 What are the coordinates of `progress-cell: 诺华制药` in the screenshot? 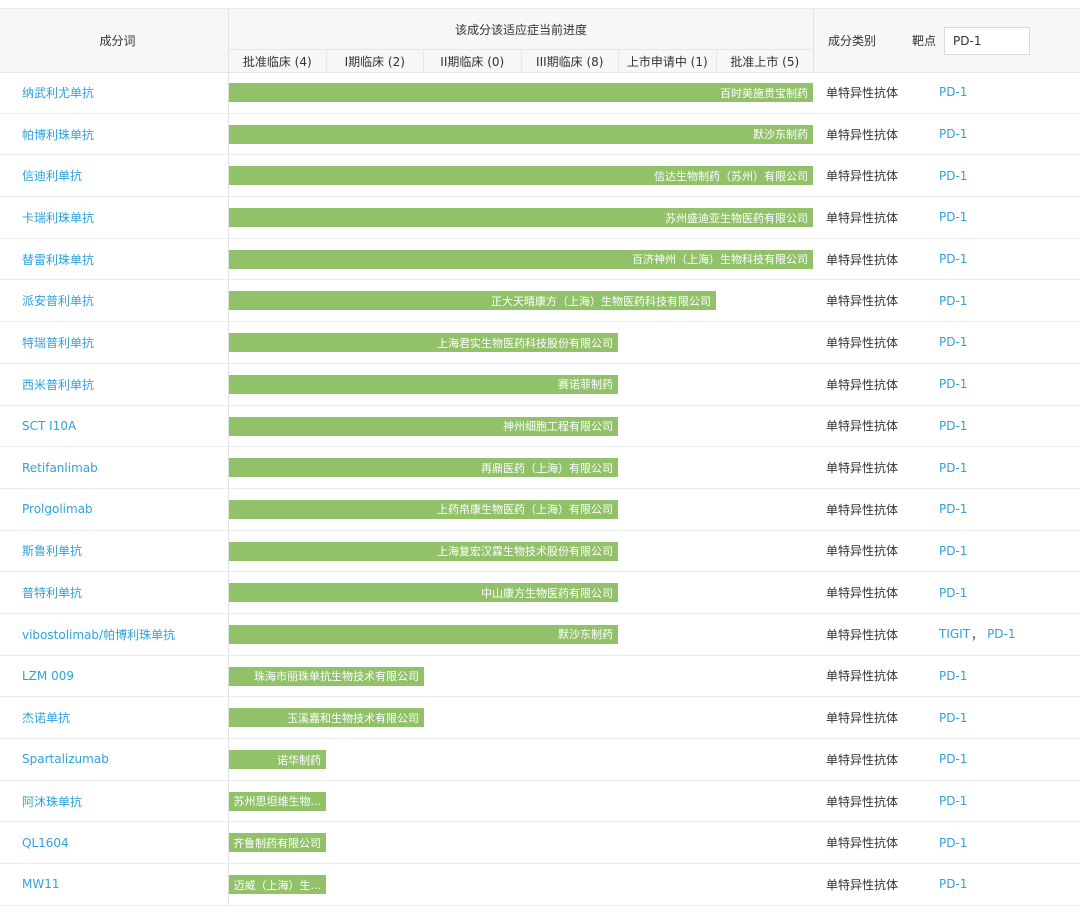 It's located at (520, 759).